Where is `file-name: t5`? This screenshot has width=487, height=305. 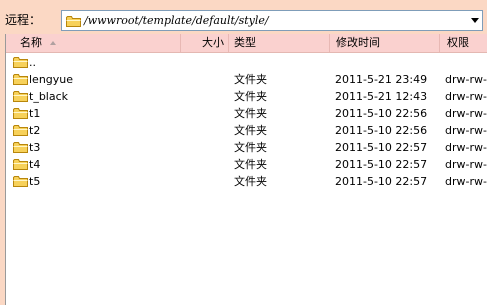 file-name: t5 is located at coordinates (35, 181).